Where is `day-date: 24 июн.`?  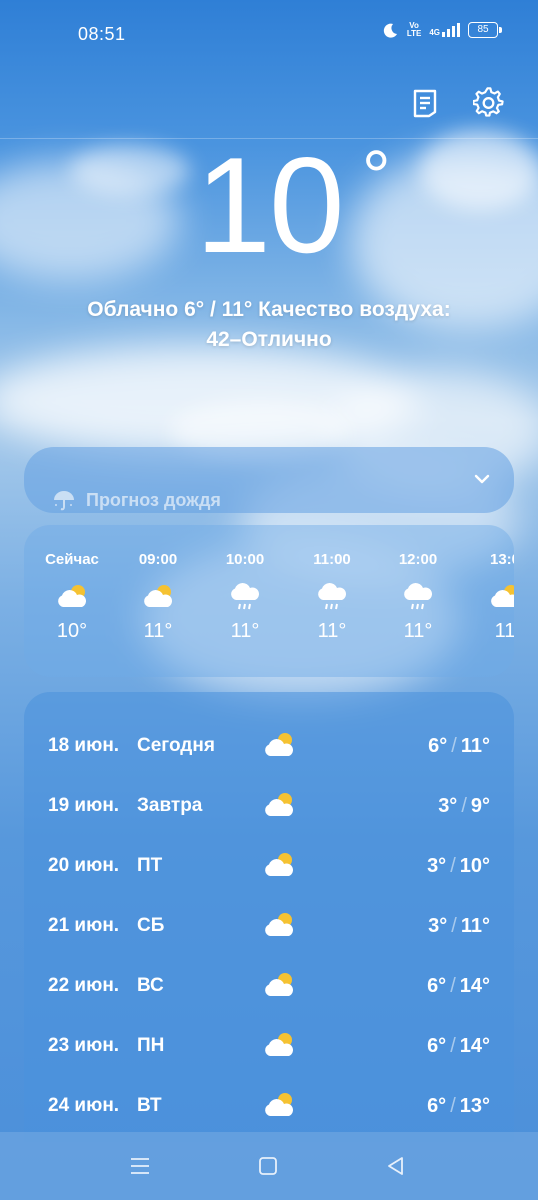
day-date: 24 июн. is located at coordinates (84, 1105).